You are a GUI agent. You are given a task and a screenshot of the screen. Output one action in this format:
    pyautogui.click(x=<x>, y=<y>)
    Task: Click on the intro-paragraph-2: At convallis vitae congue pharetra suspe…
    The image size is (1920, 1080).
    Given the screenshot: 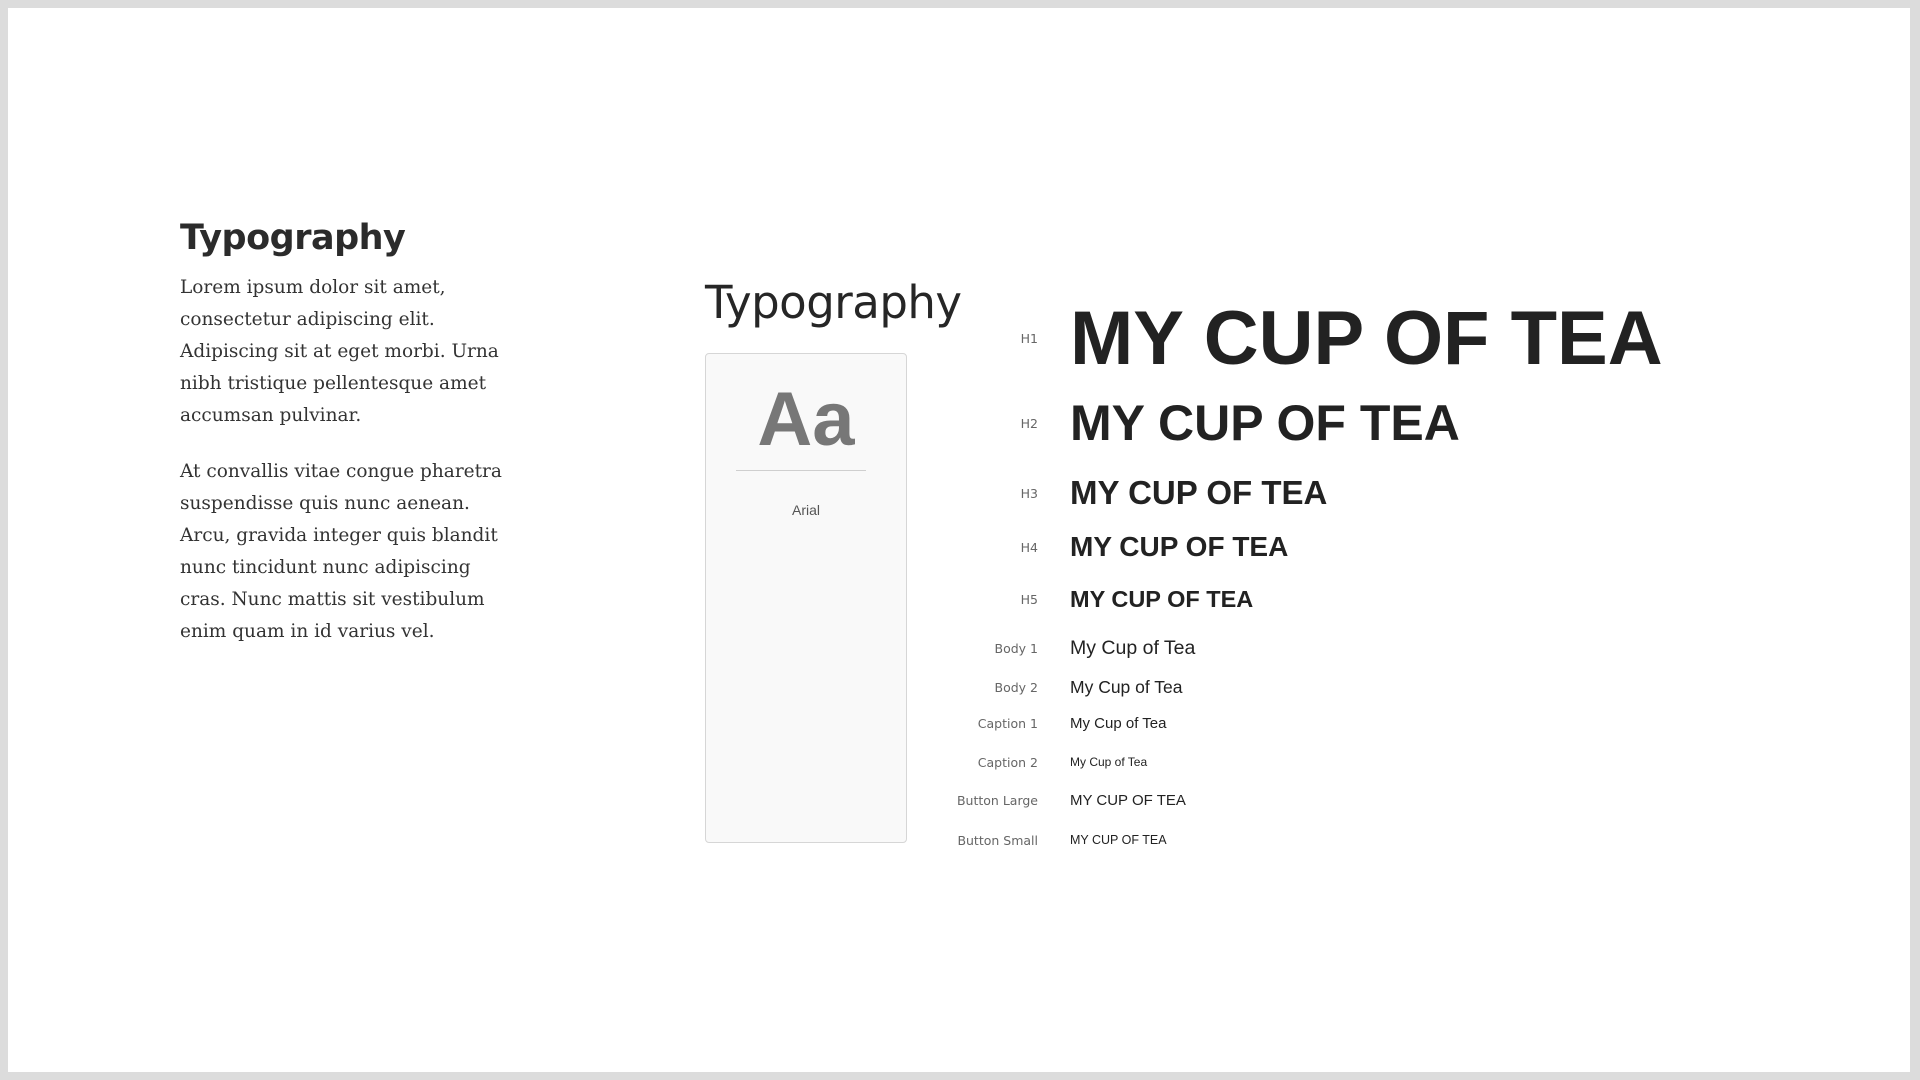 What is the action you would take?
    pyautogui.click(x=341, y=551)
    